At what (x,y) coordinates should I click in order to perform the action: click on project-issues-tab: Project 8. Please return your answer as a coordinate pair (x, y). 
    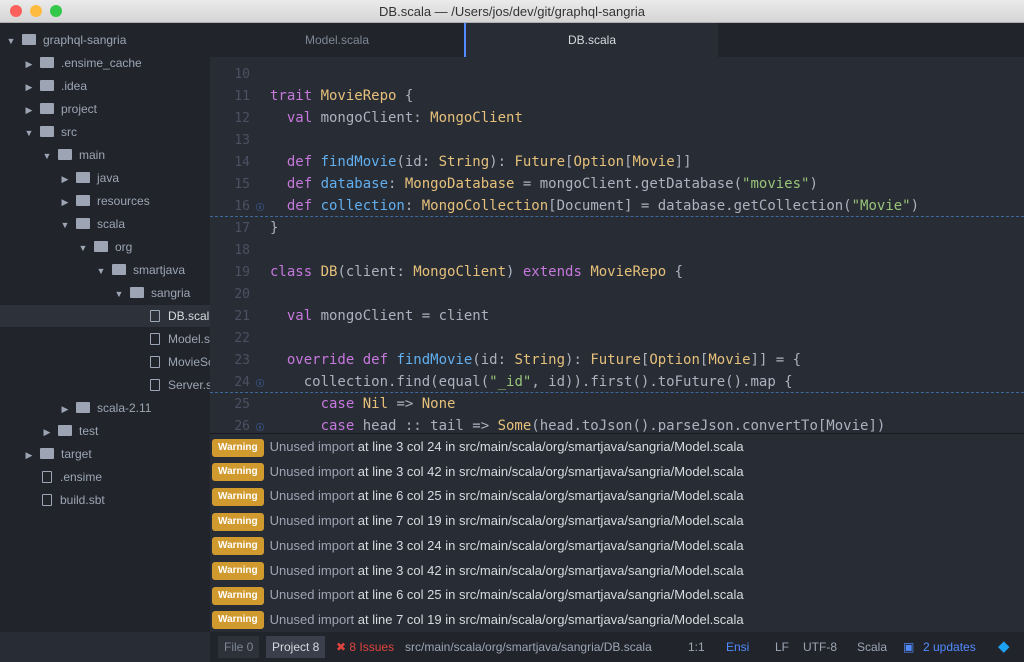
    Looking at the image, I should click on (296, 647).